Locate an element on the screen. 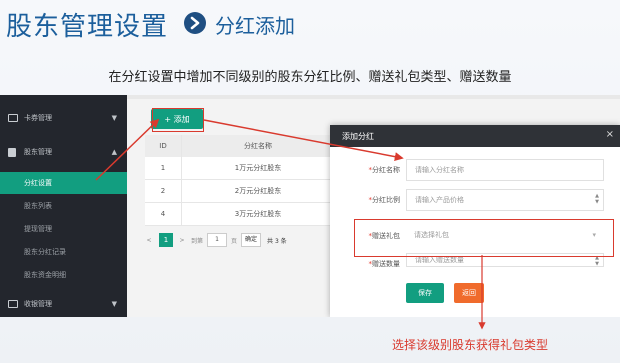 This screenshot has height=363, width=620. sidebar-item-label: 提现管理 is located at coordinates (38, 229).